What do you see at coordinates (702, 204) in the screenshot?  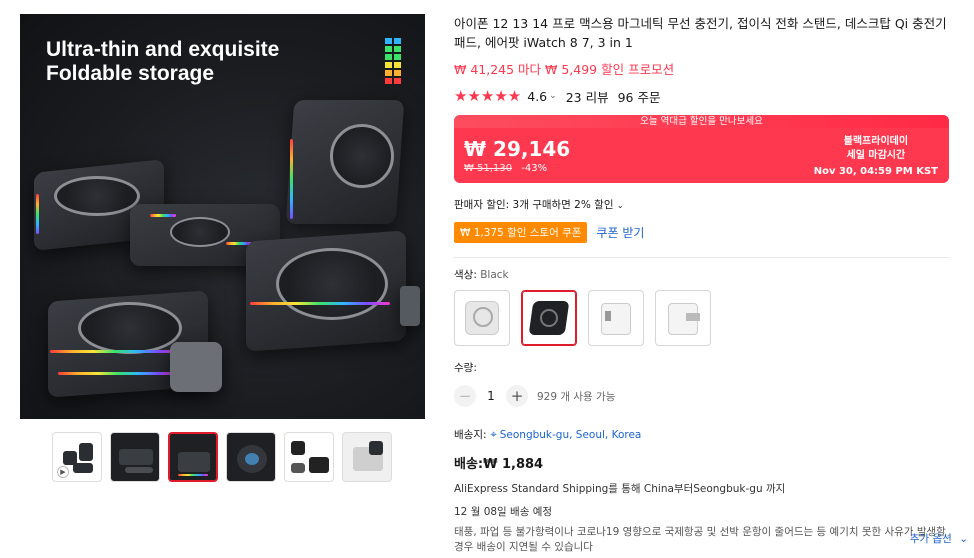 I see `seller-discount: 판매자 할인: 3개 구매하면 2% 할인 ⌄` at bounding box center [702, 204].